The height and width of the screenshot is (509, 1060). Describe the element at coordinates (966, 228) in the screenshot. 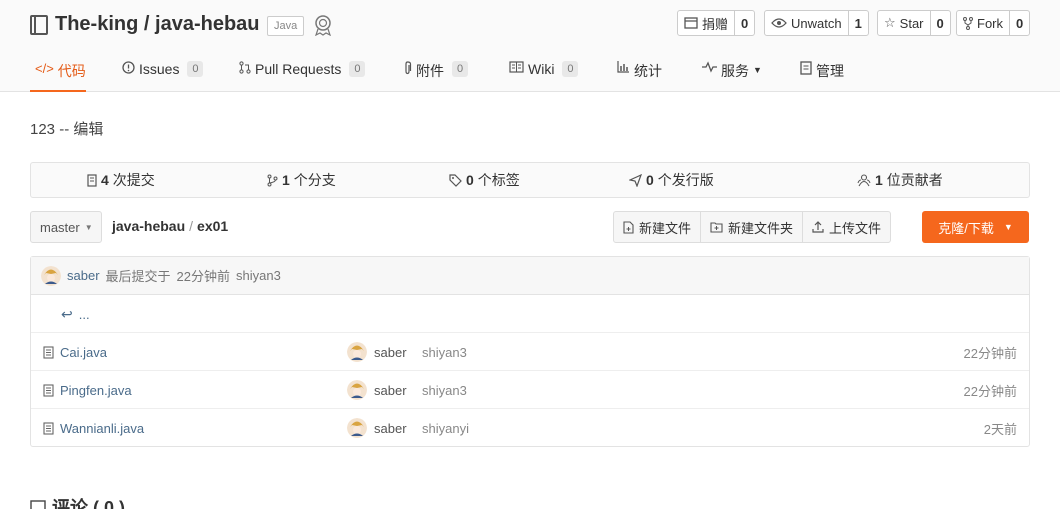

I see `clone-download-label: 克隆/下载` at that location.